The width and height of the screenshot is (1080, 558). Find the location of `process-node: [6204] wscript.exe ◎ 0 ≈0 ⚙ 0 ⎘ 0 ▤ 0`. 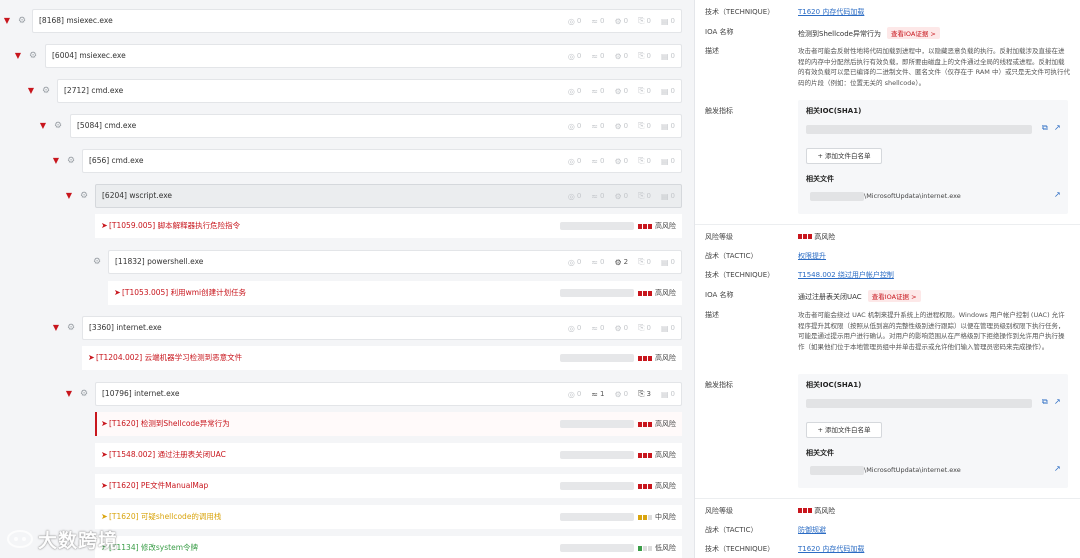

process-node: [6204] wscript.exe ◎ 0 ≈0 ⚙ 0 ⎘ 0 ▤ 0 is located at coordinates (388, 196).